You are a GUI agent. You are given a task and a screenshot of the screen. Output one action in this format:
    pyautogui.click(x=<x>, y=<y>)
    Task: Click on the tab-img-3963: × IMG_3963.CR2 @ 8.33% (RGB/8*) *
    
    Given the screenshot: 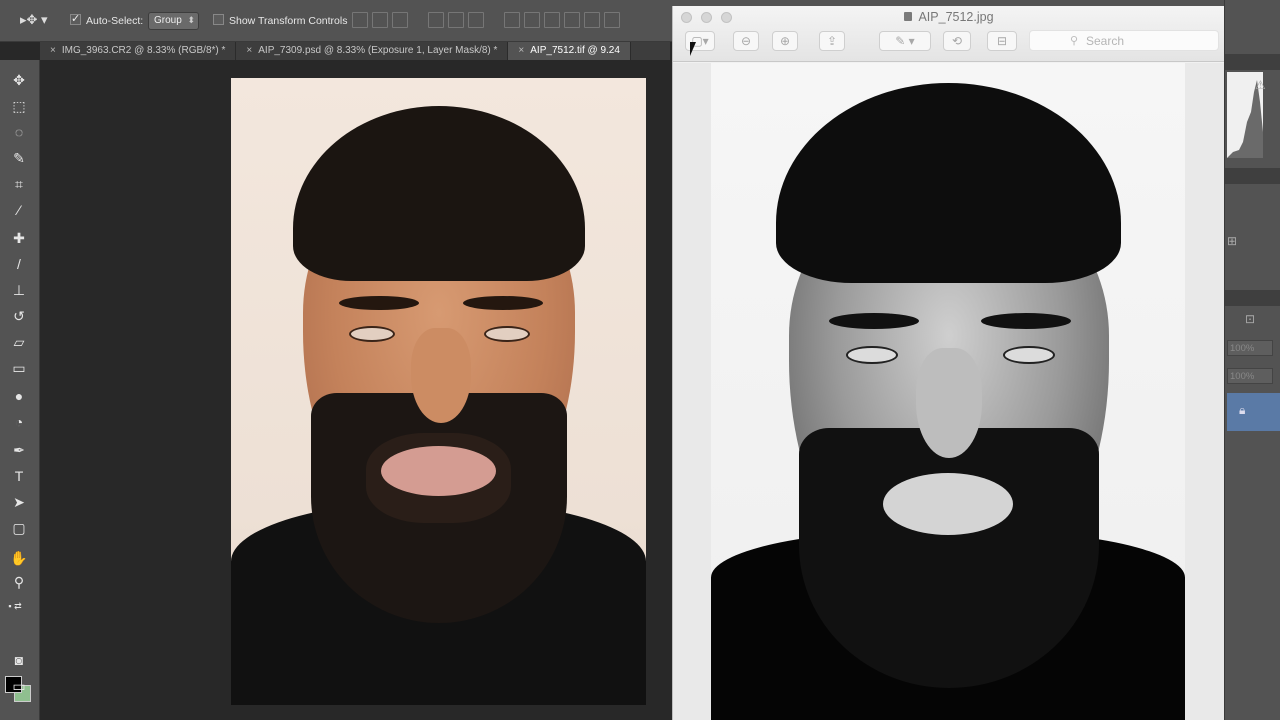 What is the action you would take?
    pyautogui.click(x=138, y=51)
    